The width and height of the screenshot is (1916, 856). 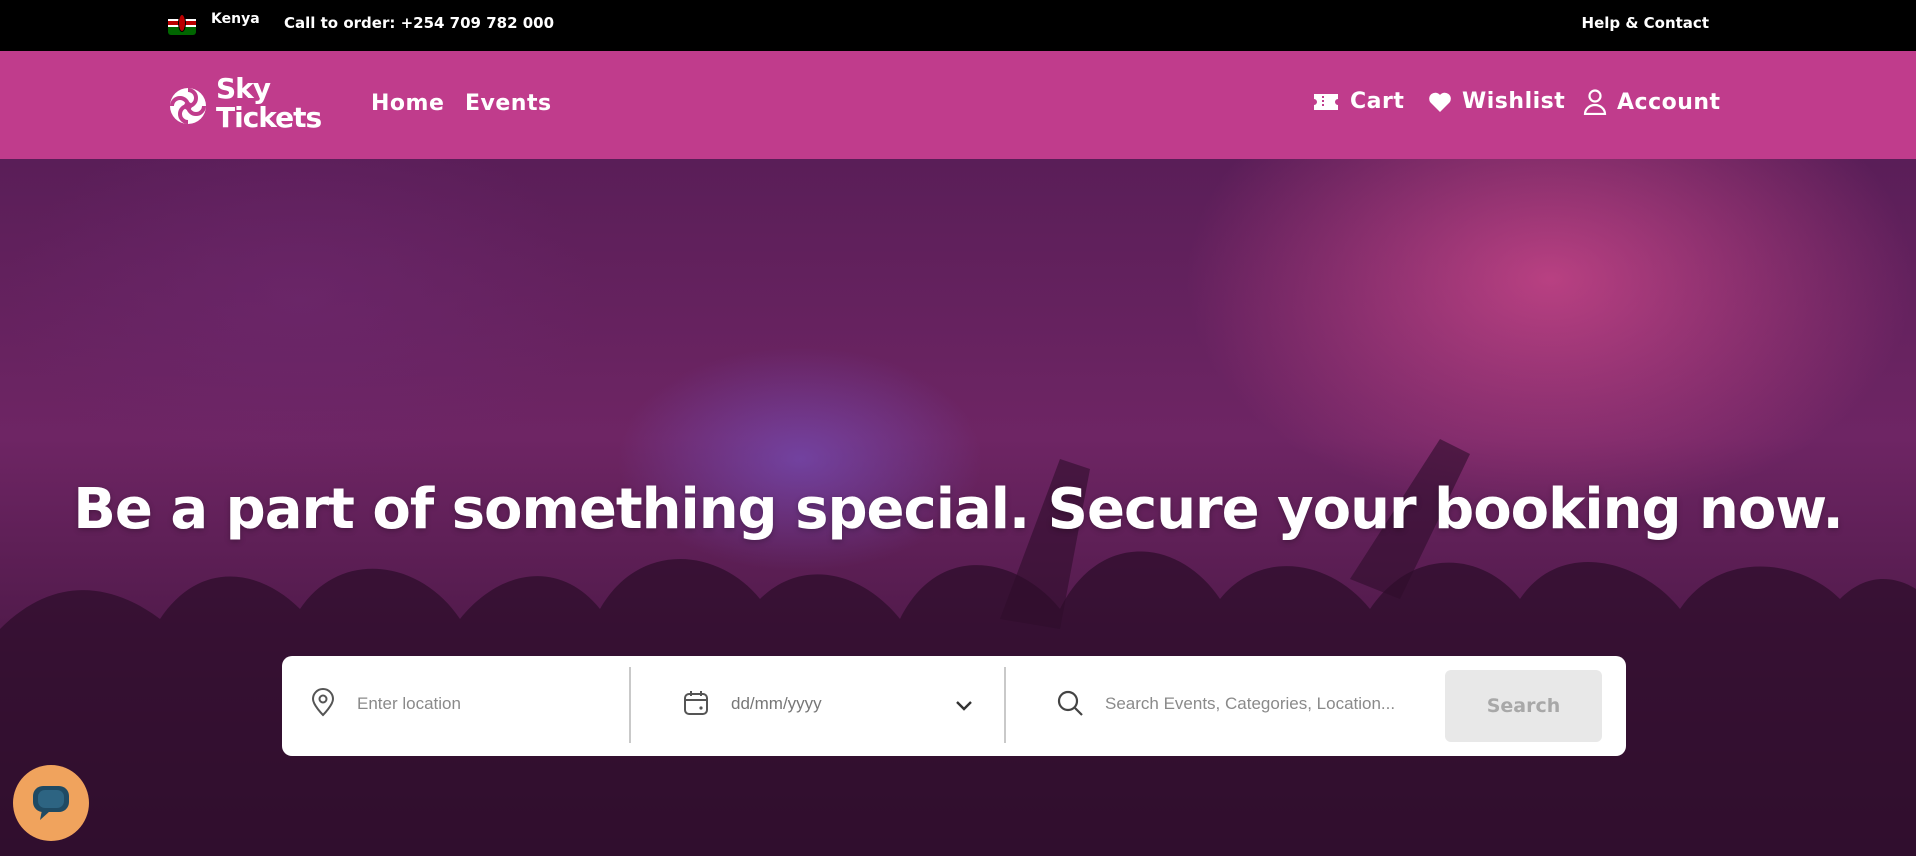 I want to click on account-label: Account, so click(x=1669, y=102).